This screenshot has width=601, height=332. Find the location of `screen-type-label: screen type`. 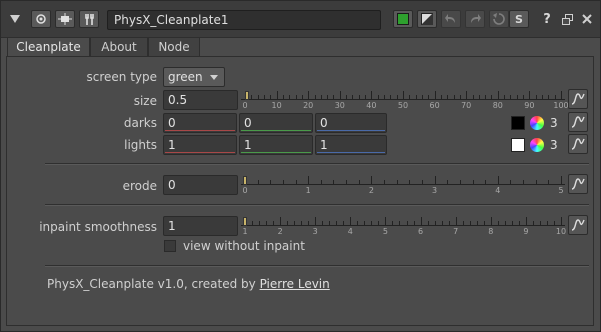

screen-type-label: screen type is located at coordinates (121, 77).